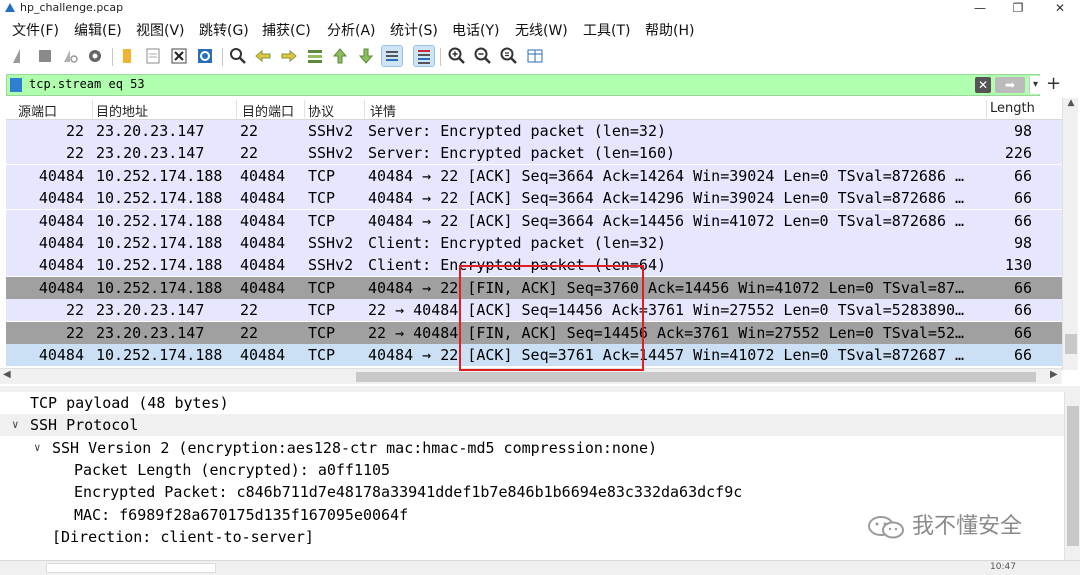  Describe the element at coordinates (475, 30) in the screenshot. I see `menu-telephony: 电话(Y)` at that location.